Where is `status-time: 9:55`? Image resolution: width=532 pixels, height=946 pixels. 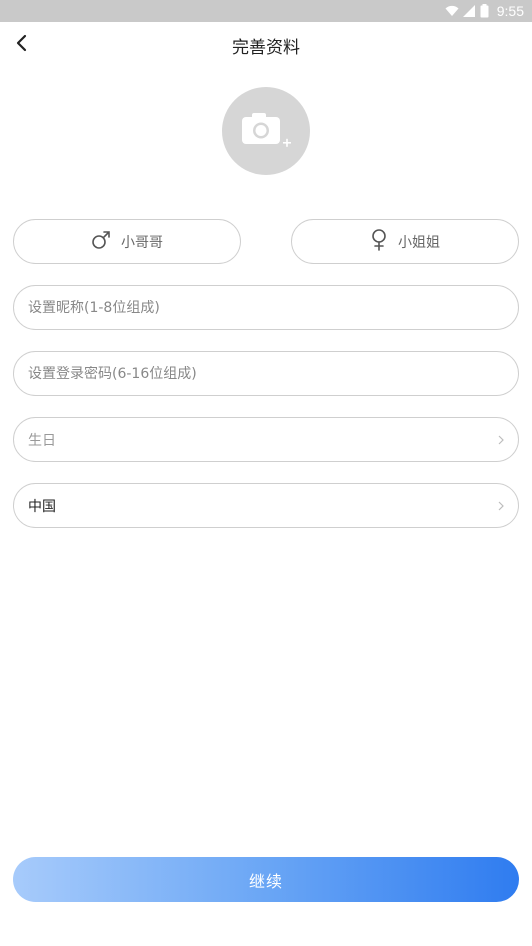
status-time: 9:55 is located at coordinates (510, 11).